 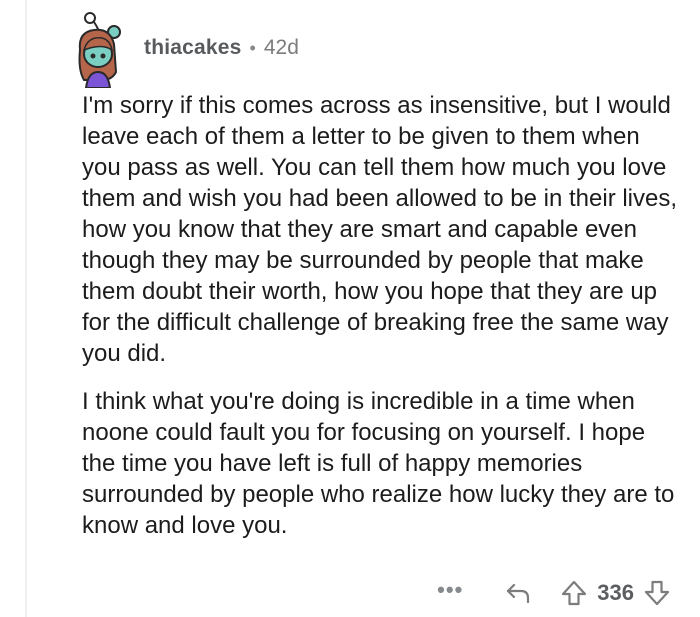 I want to click on avatar-snoo-icon, so click(x=99, y=50).